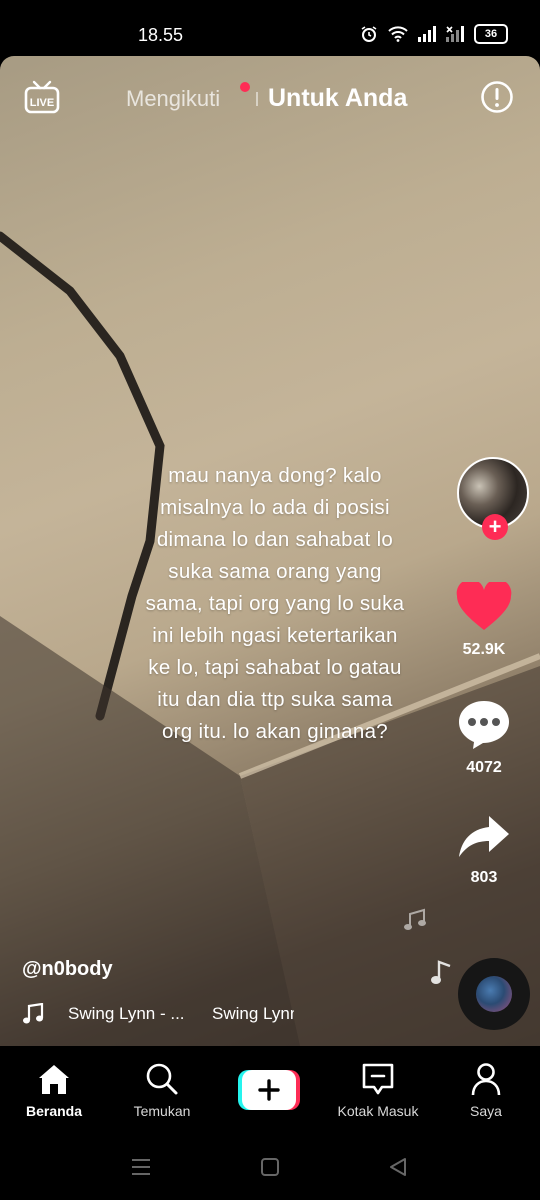 This screenshot has height=1200, width=540. Describe the element at coordinates (257, 99) in the screenshot. I see `tab-divider` at that location.